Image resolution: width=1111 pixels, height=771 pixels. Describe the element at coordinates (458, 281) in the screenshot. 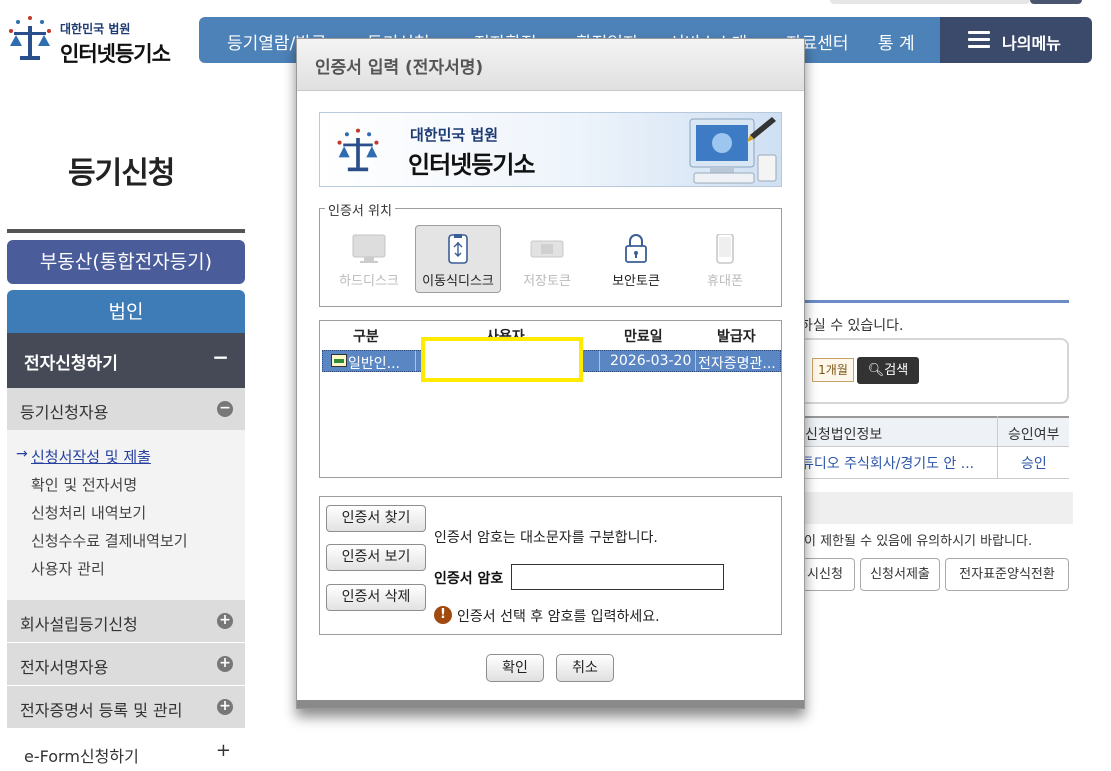

I see `location-label: 이동식디스크` at that location.